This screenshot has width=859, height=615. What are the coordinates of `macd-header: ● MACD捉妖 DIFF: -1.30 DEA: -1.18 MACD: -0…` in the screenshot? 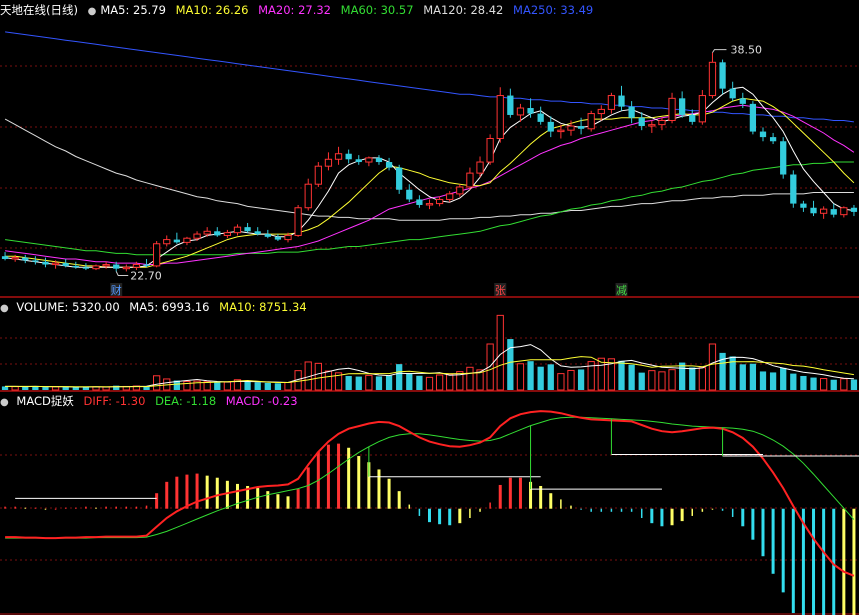 It's located at (152, 401).